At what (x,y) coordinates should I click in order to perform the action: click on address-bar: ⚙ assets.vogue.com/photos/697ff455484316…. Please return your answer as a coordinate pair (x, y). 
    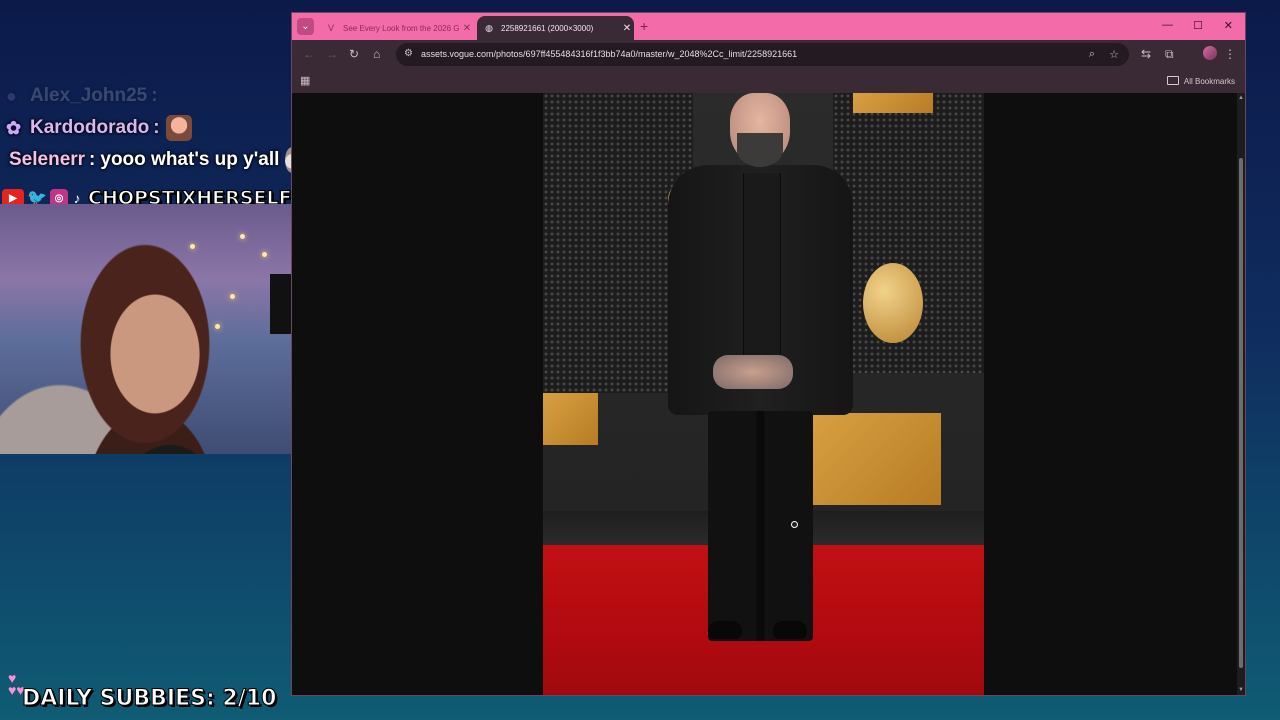
    Looking at the image, I should click on (762, 54).